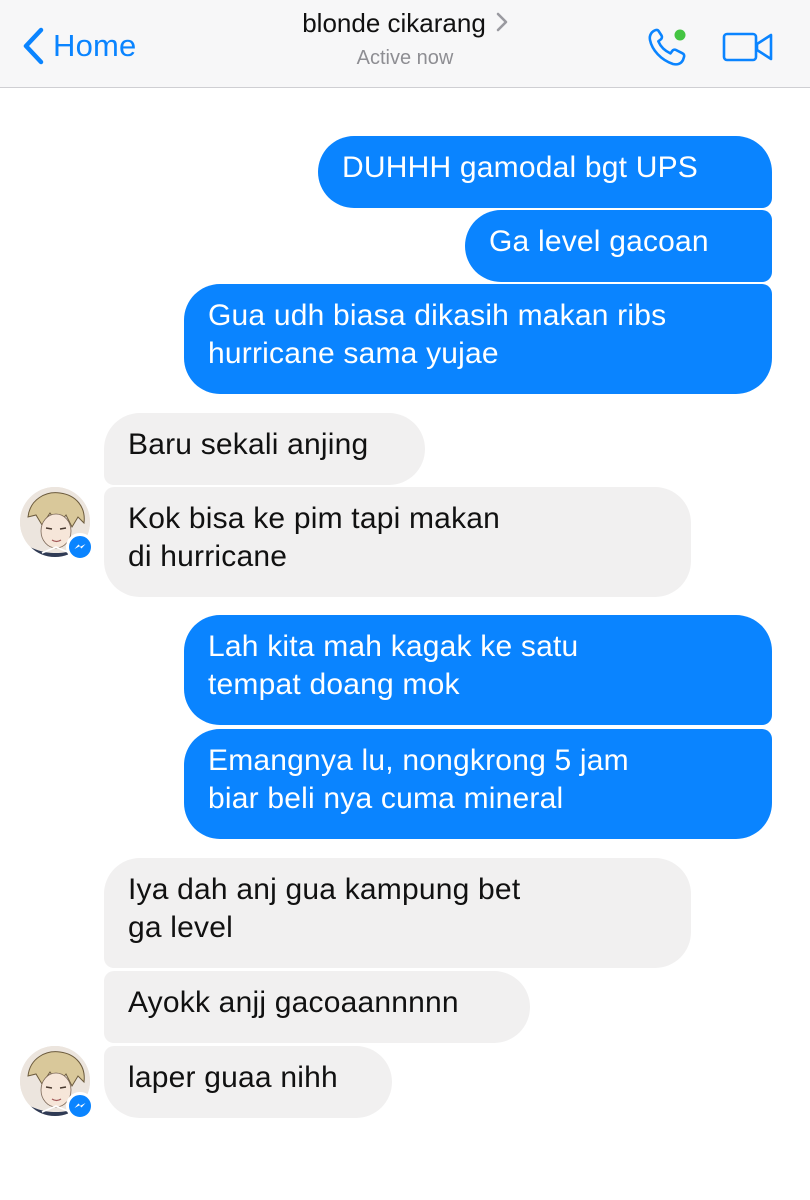 The image size is (810, 1200). I want to click on message-bubble-incoming: Baru sekali anjing, so click(264, 449).